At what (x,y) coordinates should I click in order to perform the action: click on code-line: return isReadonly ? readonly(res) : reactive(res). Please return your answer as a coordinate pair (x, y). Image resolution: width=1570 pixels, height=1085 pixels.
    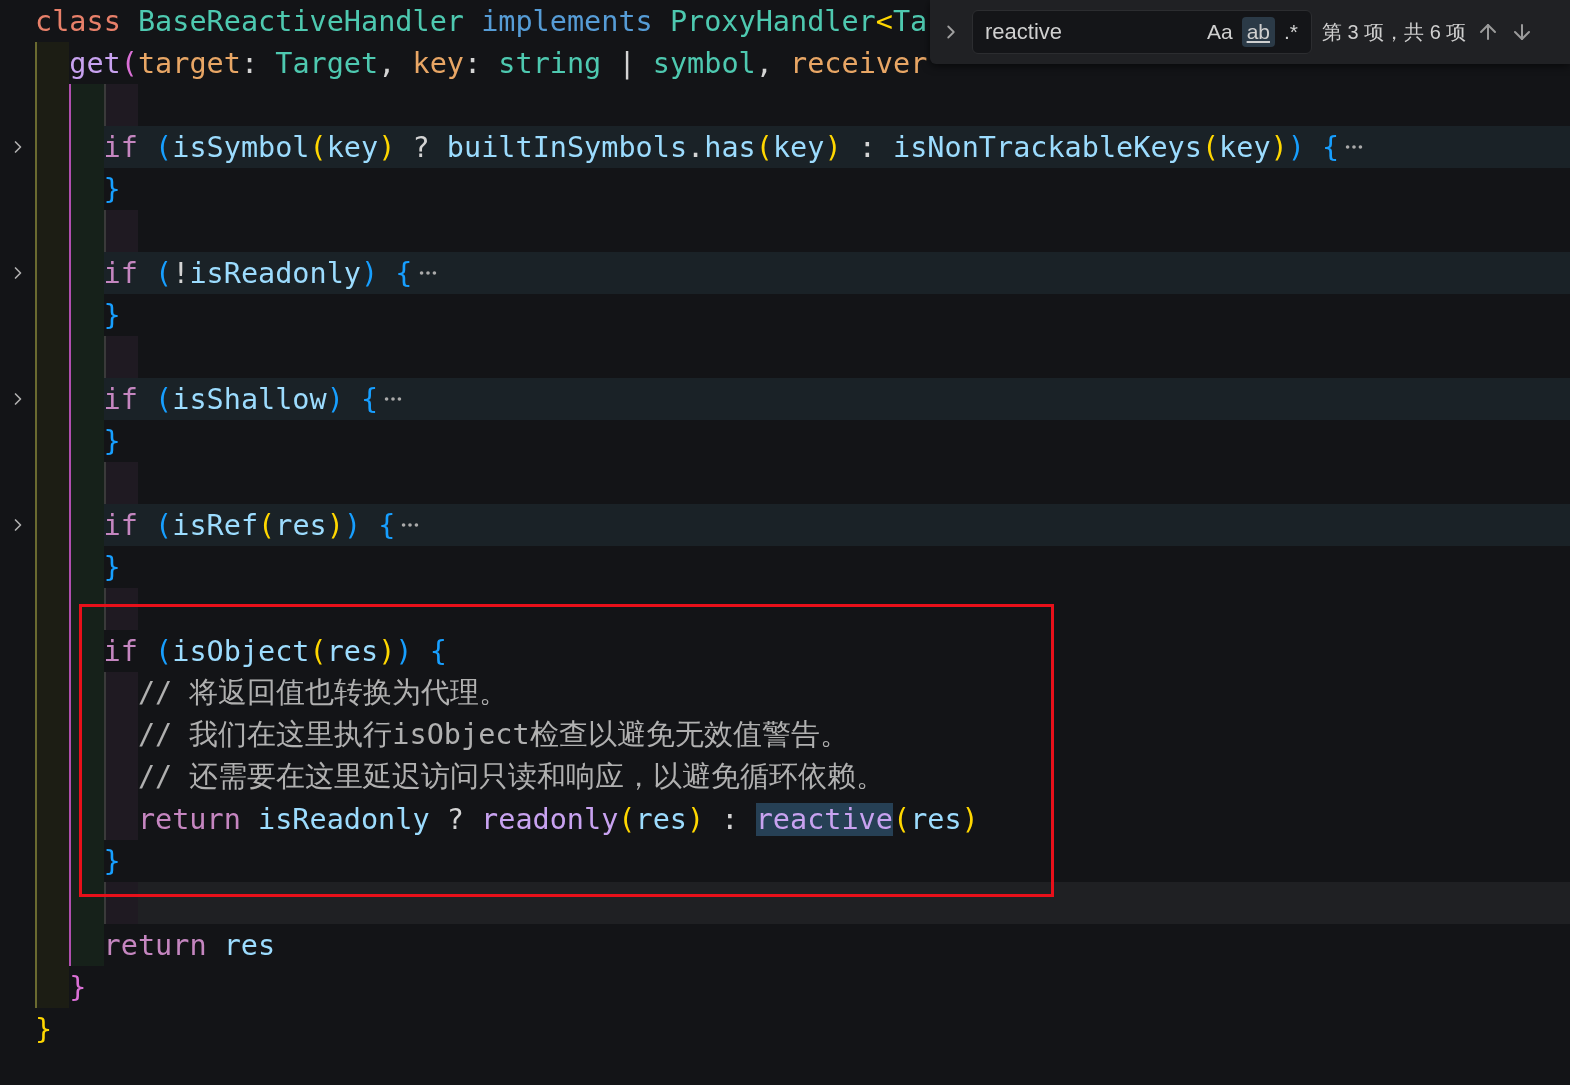
    Looking at the image, I should click on (558, 819).